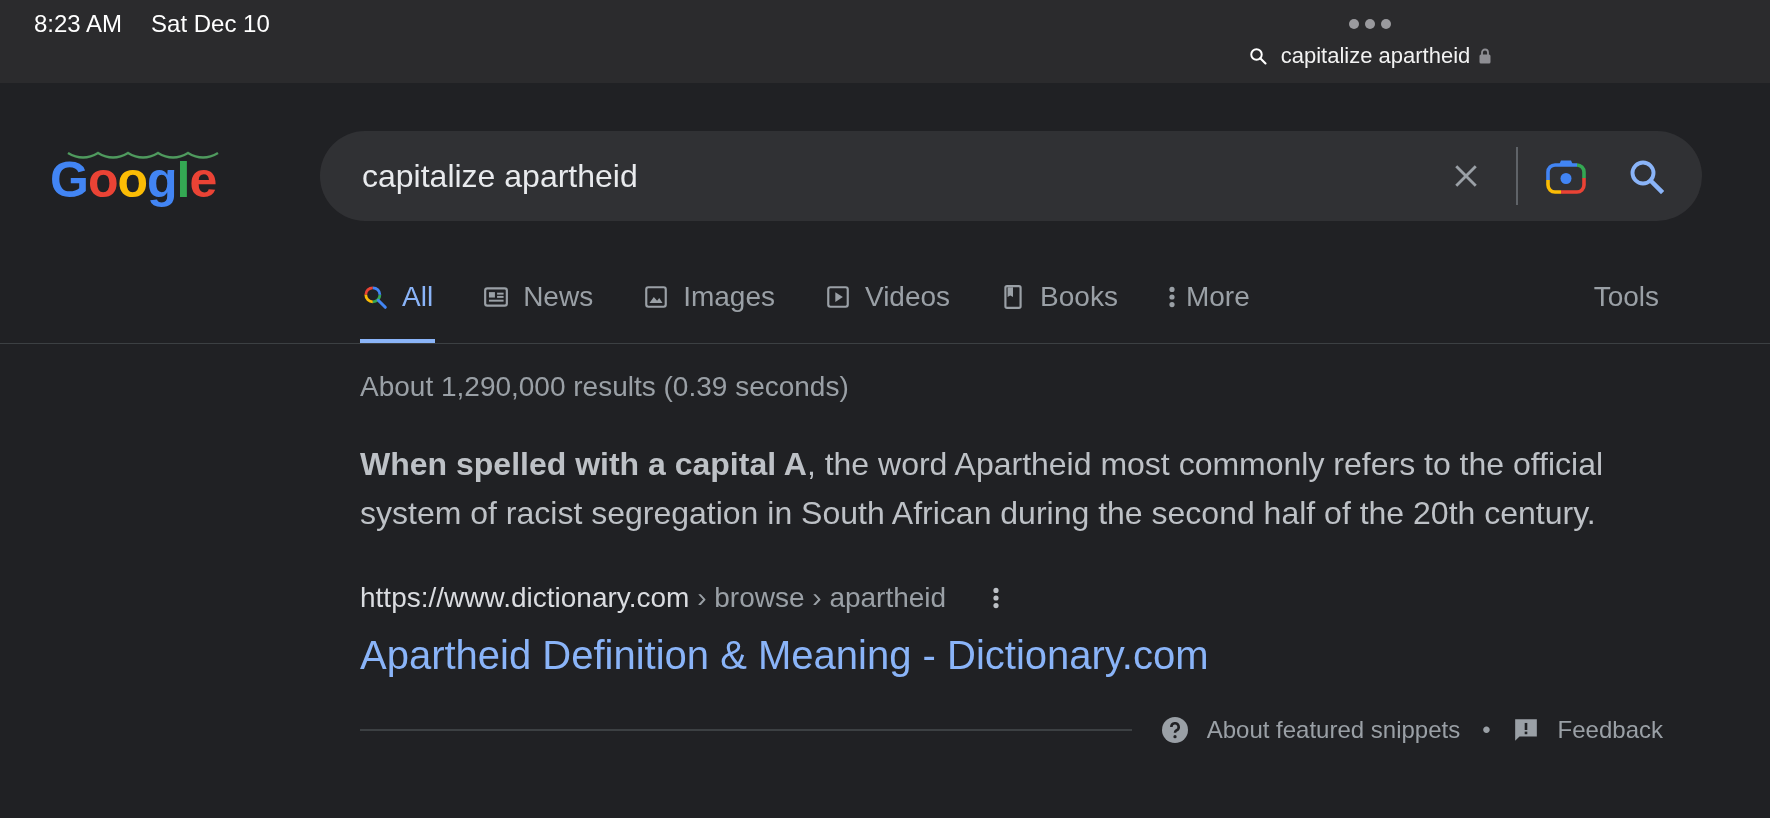 The width and height of the screenshot is (1770, 818). Describe the element at coordinates (653, 598) in the screenshot. I see `result-url: https://www.dictionary.com › browse › apartheid` at that location.